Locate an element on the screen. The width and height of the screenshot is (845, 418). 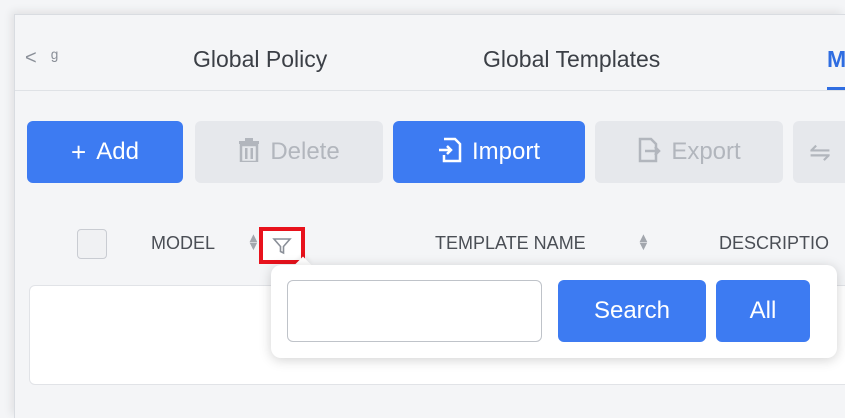
filter-model-icon is located at coordinates (282, 245).